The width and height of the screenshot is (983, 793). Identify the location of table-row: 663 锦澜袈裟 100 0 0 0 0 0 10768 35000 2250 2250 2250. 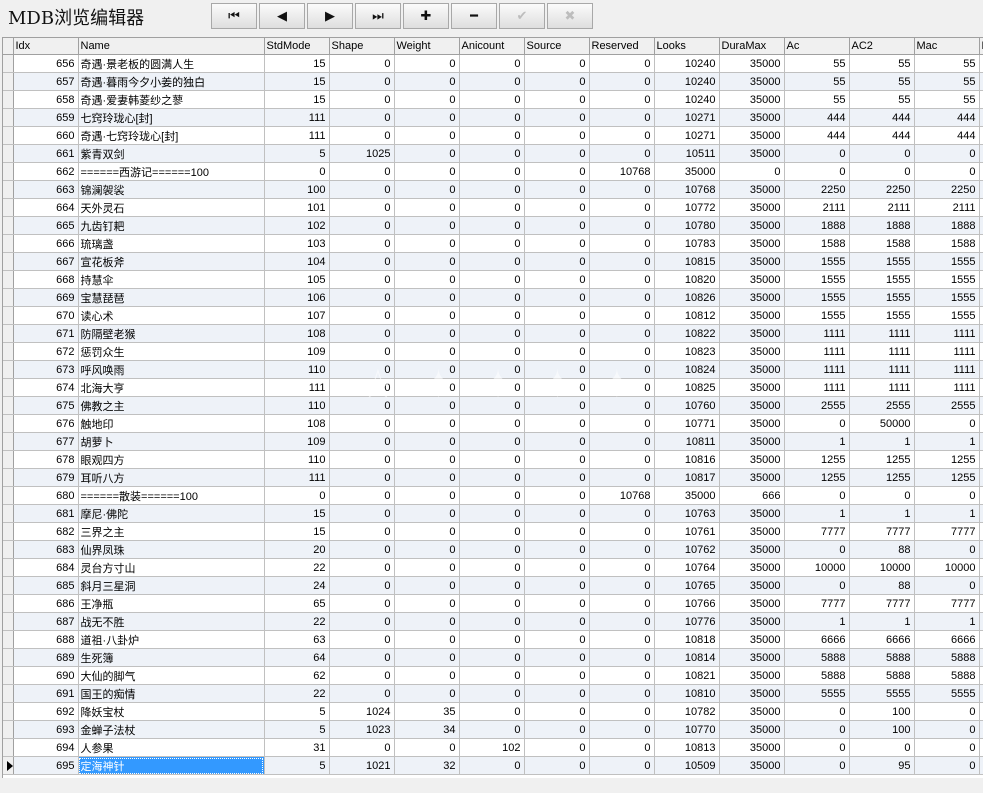
(493, 189).